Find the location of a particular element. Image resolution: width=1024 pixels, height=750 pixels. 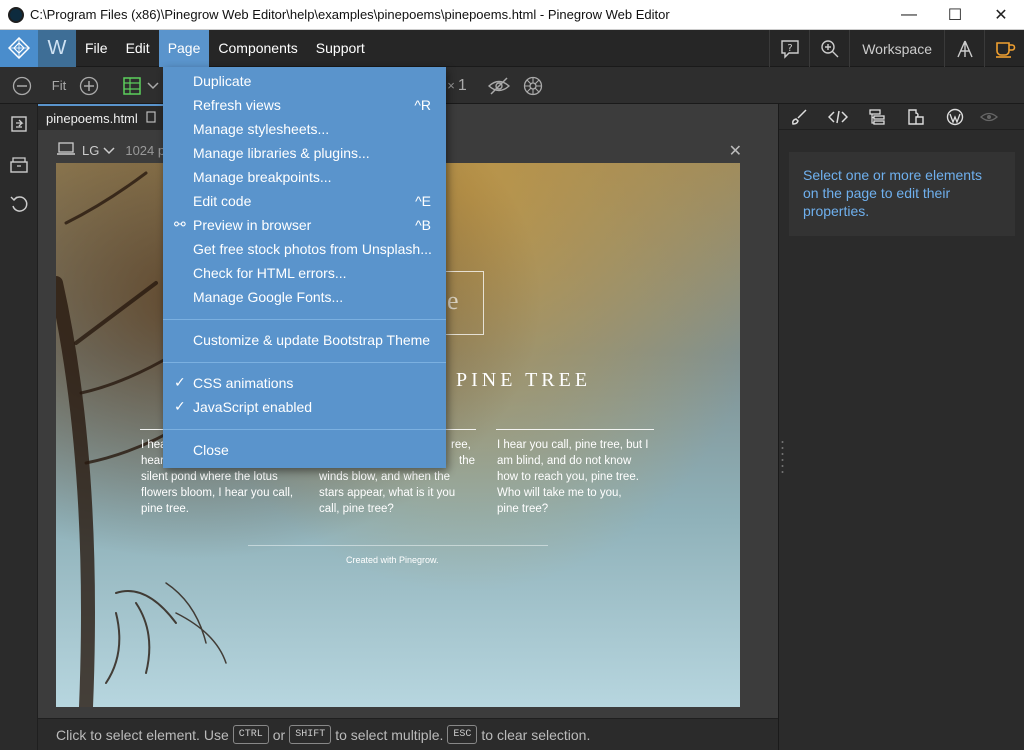

page-tab-label: pinepoems.html is located at coordinates (92, 118).